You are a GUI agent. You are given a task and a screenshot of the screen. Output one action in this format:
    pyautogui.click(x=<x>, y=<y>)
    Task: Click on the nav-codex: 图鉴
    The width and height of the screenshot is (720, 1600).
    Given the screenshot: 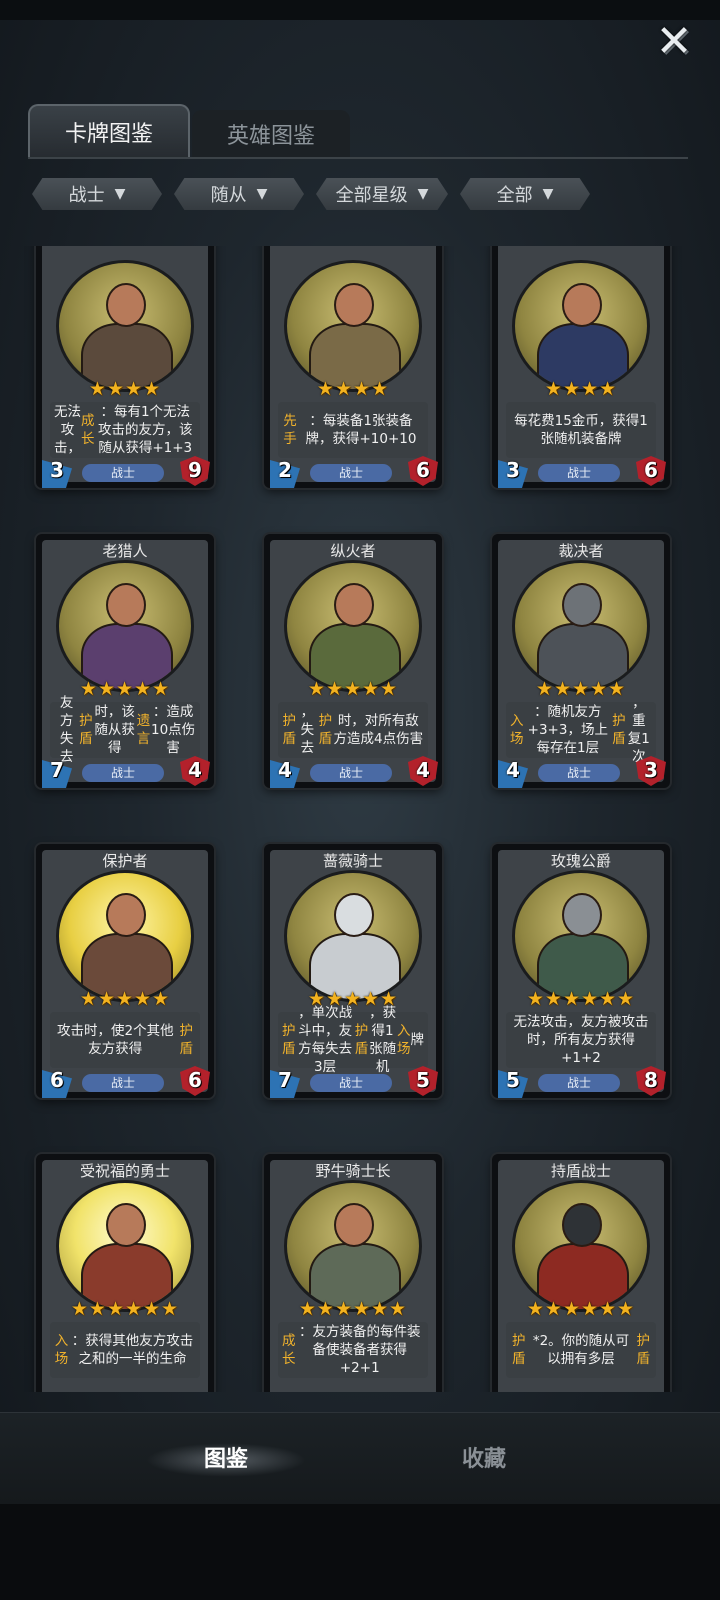 What is the action you would take?
    pyautogui.click(x=226, y=1460)
    